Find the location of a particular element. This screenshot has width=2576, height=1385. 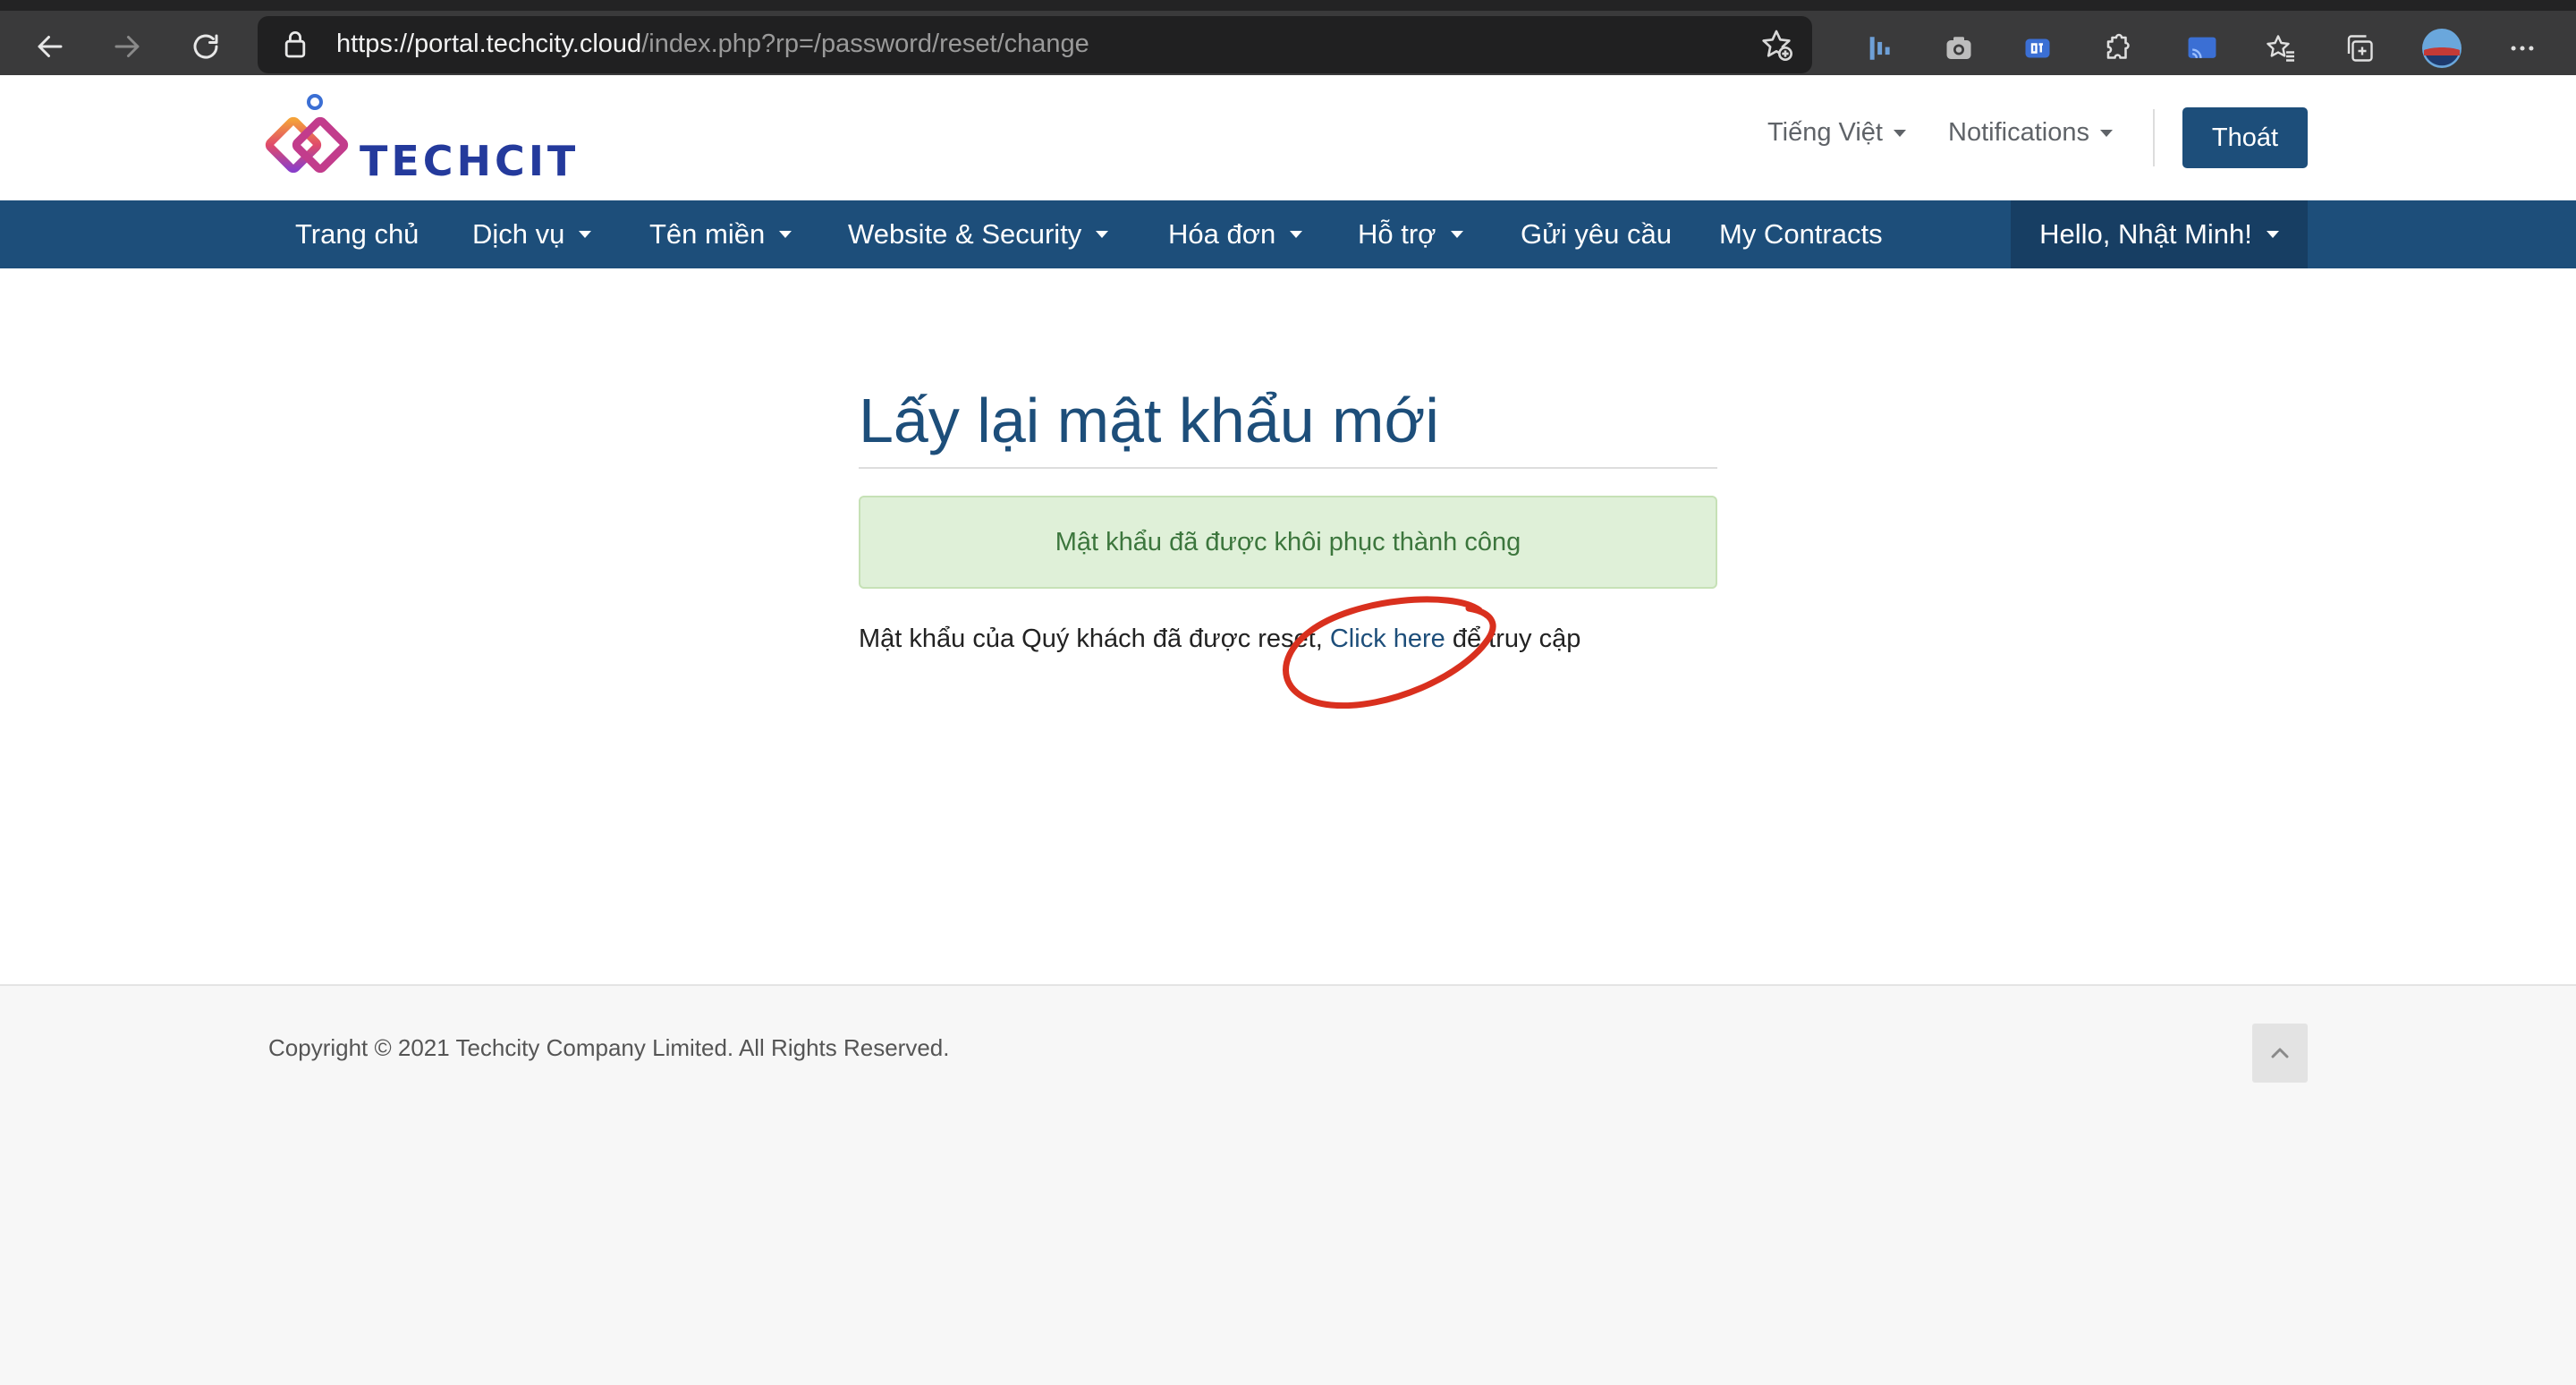

nav-item-label: Hỗ trợ is located at coordinates (1397, 234).